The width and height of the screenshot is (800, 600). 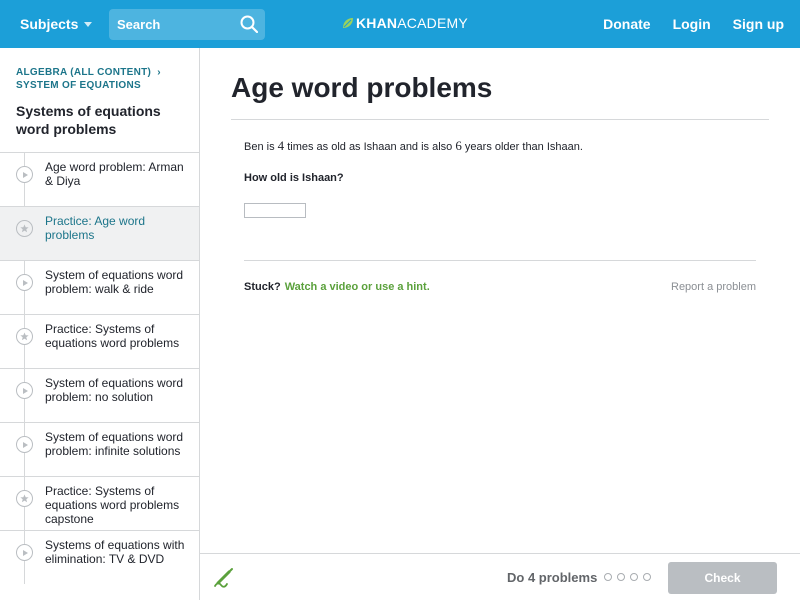 I want to click on search-box, so click(x=187, y=24).